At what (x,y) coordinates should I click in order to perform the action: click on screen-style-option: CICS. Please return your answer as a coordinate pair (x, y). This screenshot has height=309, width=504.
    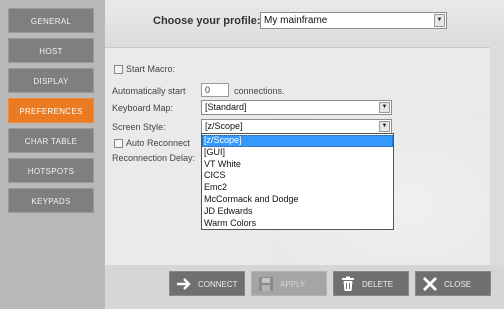
    Looking at the image, I should click on (297, 176).